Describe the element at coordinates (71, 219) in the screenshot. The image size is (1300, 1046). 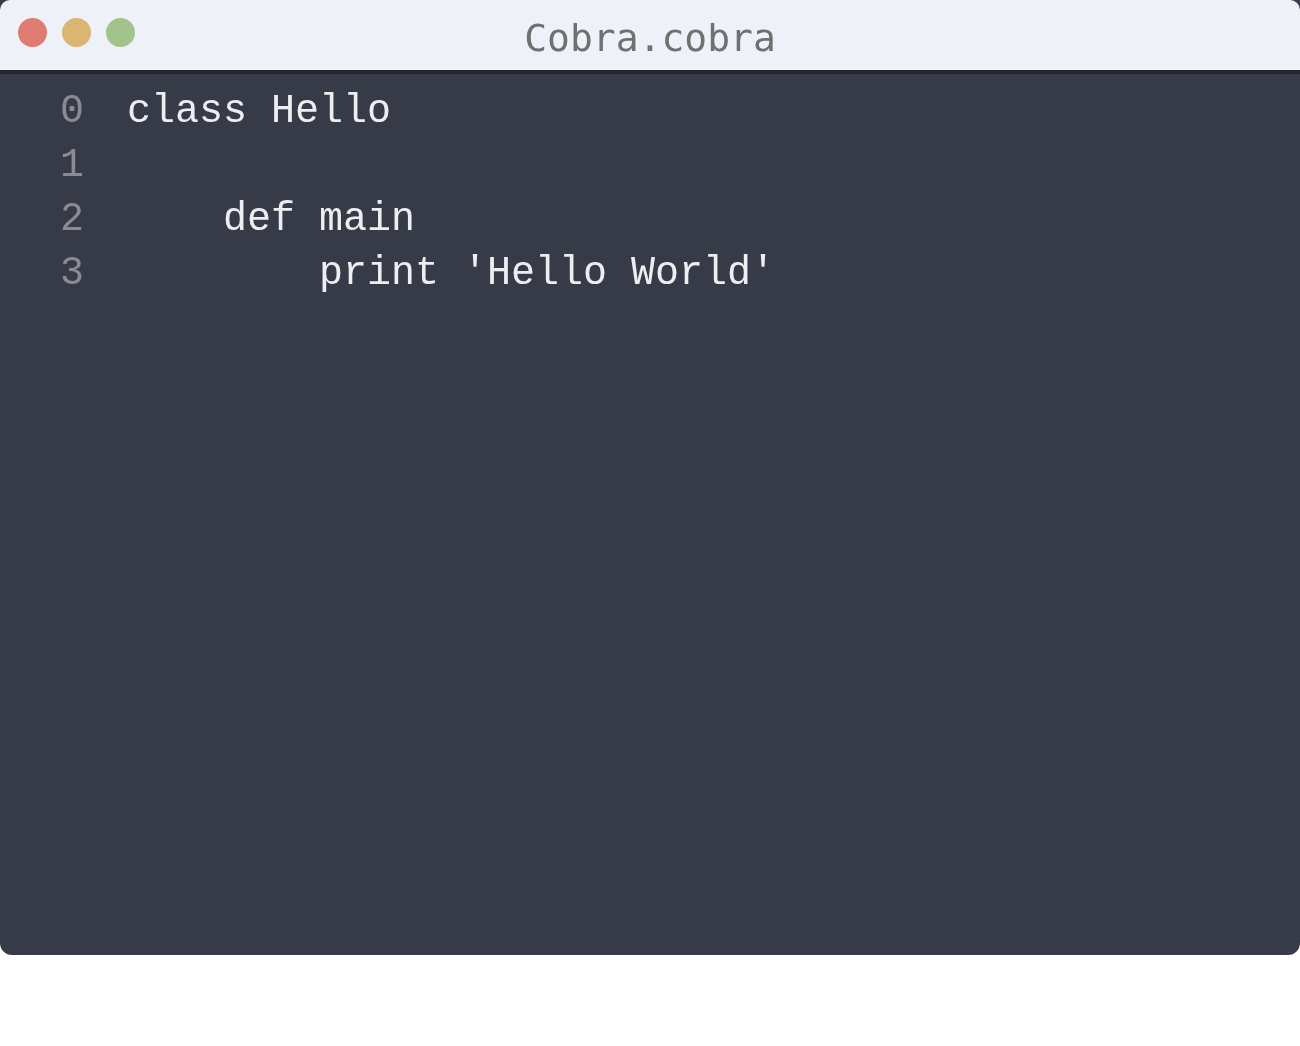
I see `line-number: 2` at that location.